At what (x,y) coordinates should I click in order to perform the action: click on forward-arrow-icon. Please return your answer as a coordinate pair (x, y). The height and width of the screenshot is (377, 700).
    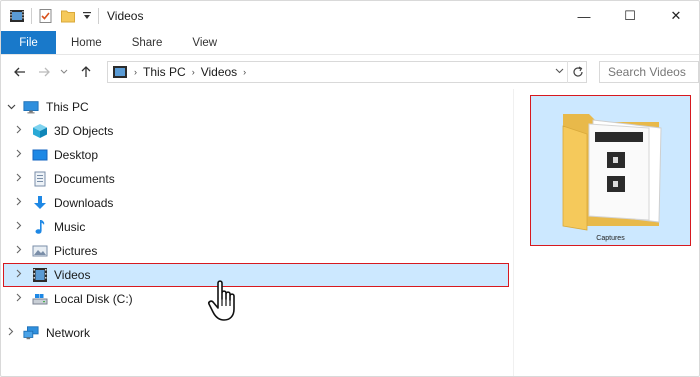
    Looking at the image, I should click on (44, 72).